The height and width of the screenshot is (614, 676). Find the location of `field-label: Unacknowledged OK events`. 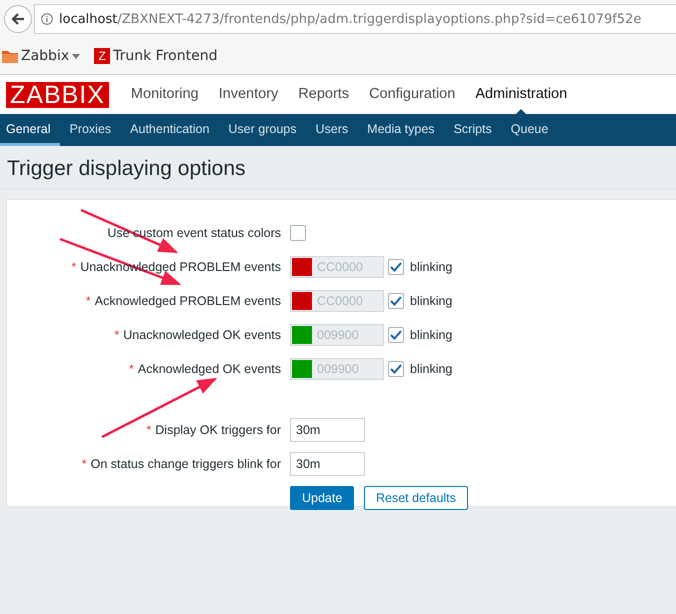

field-label: Unacknowledged OK events is located at coordinates (202, 335).